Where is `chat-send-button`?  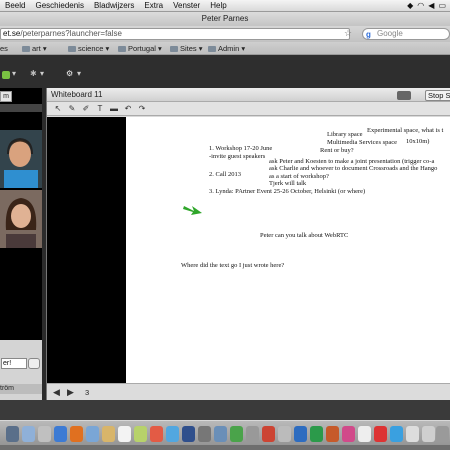
chat-send-button is located at coordinates (34, 363).